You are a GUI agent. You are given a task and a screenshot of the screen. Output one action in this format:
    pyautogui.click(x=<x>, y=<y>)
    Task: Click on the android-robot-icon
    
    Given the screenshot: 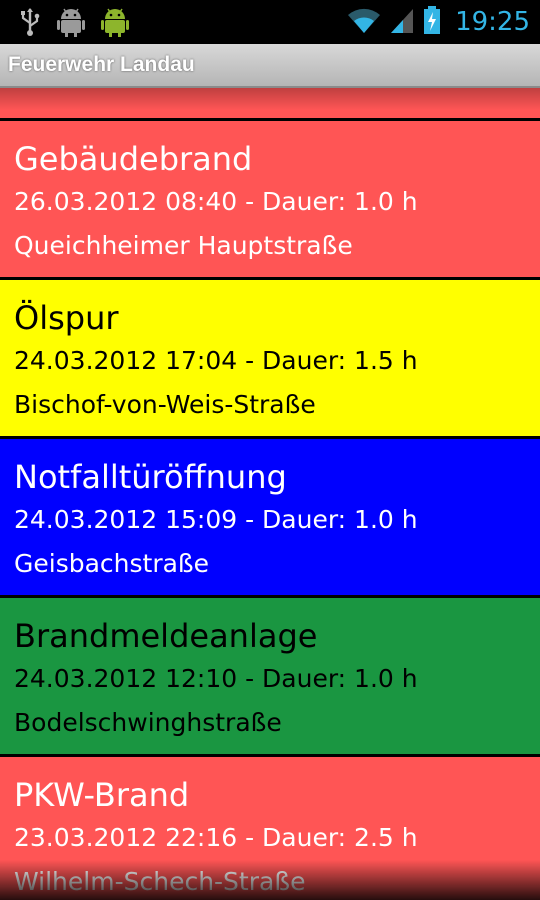 What is the action you would take?
    pyautogui.click(x=115, y=24)
    